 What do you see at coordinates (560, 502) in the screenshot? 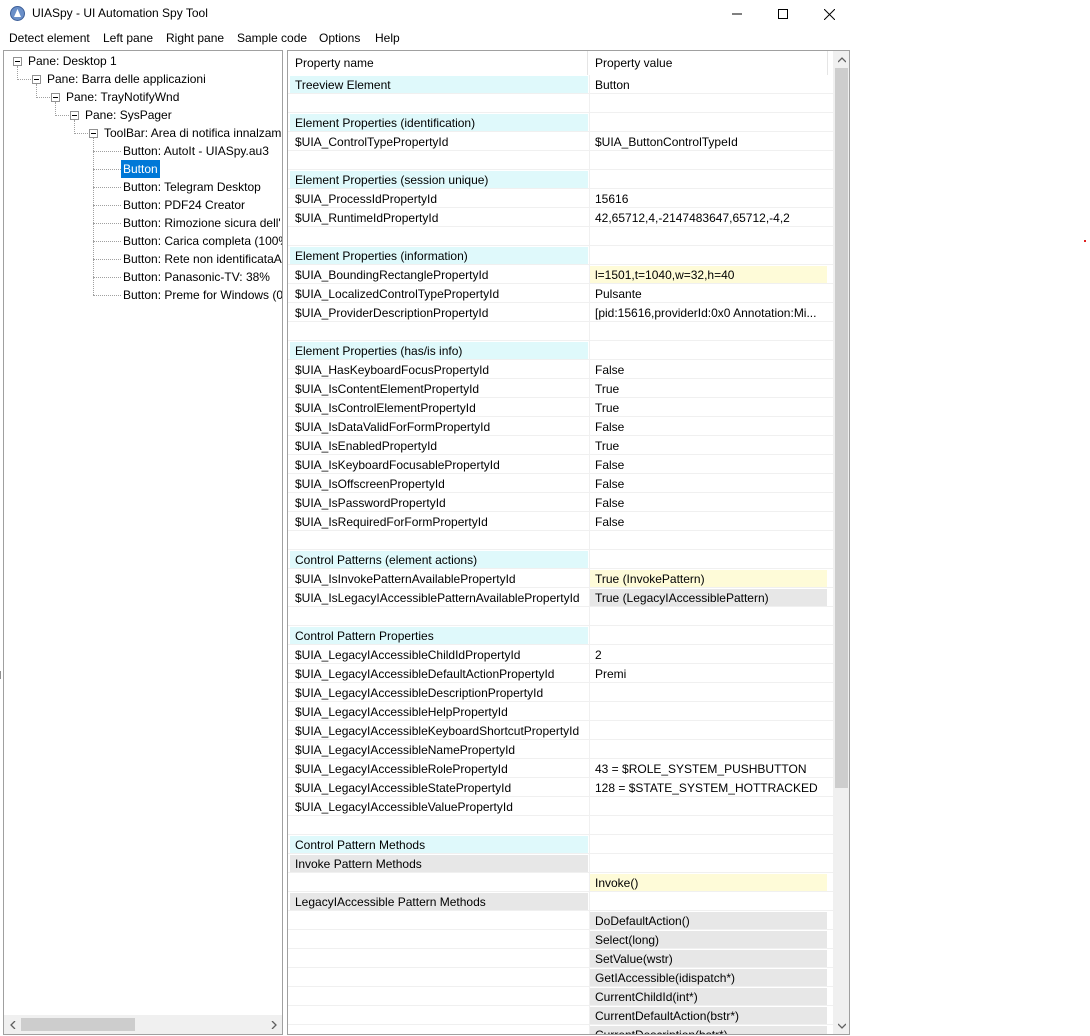
I see `property-row: $UIA_IsPasswordPropertyId False` at bounding box center [560, 502].